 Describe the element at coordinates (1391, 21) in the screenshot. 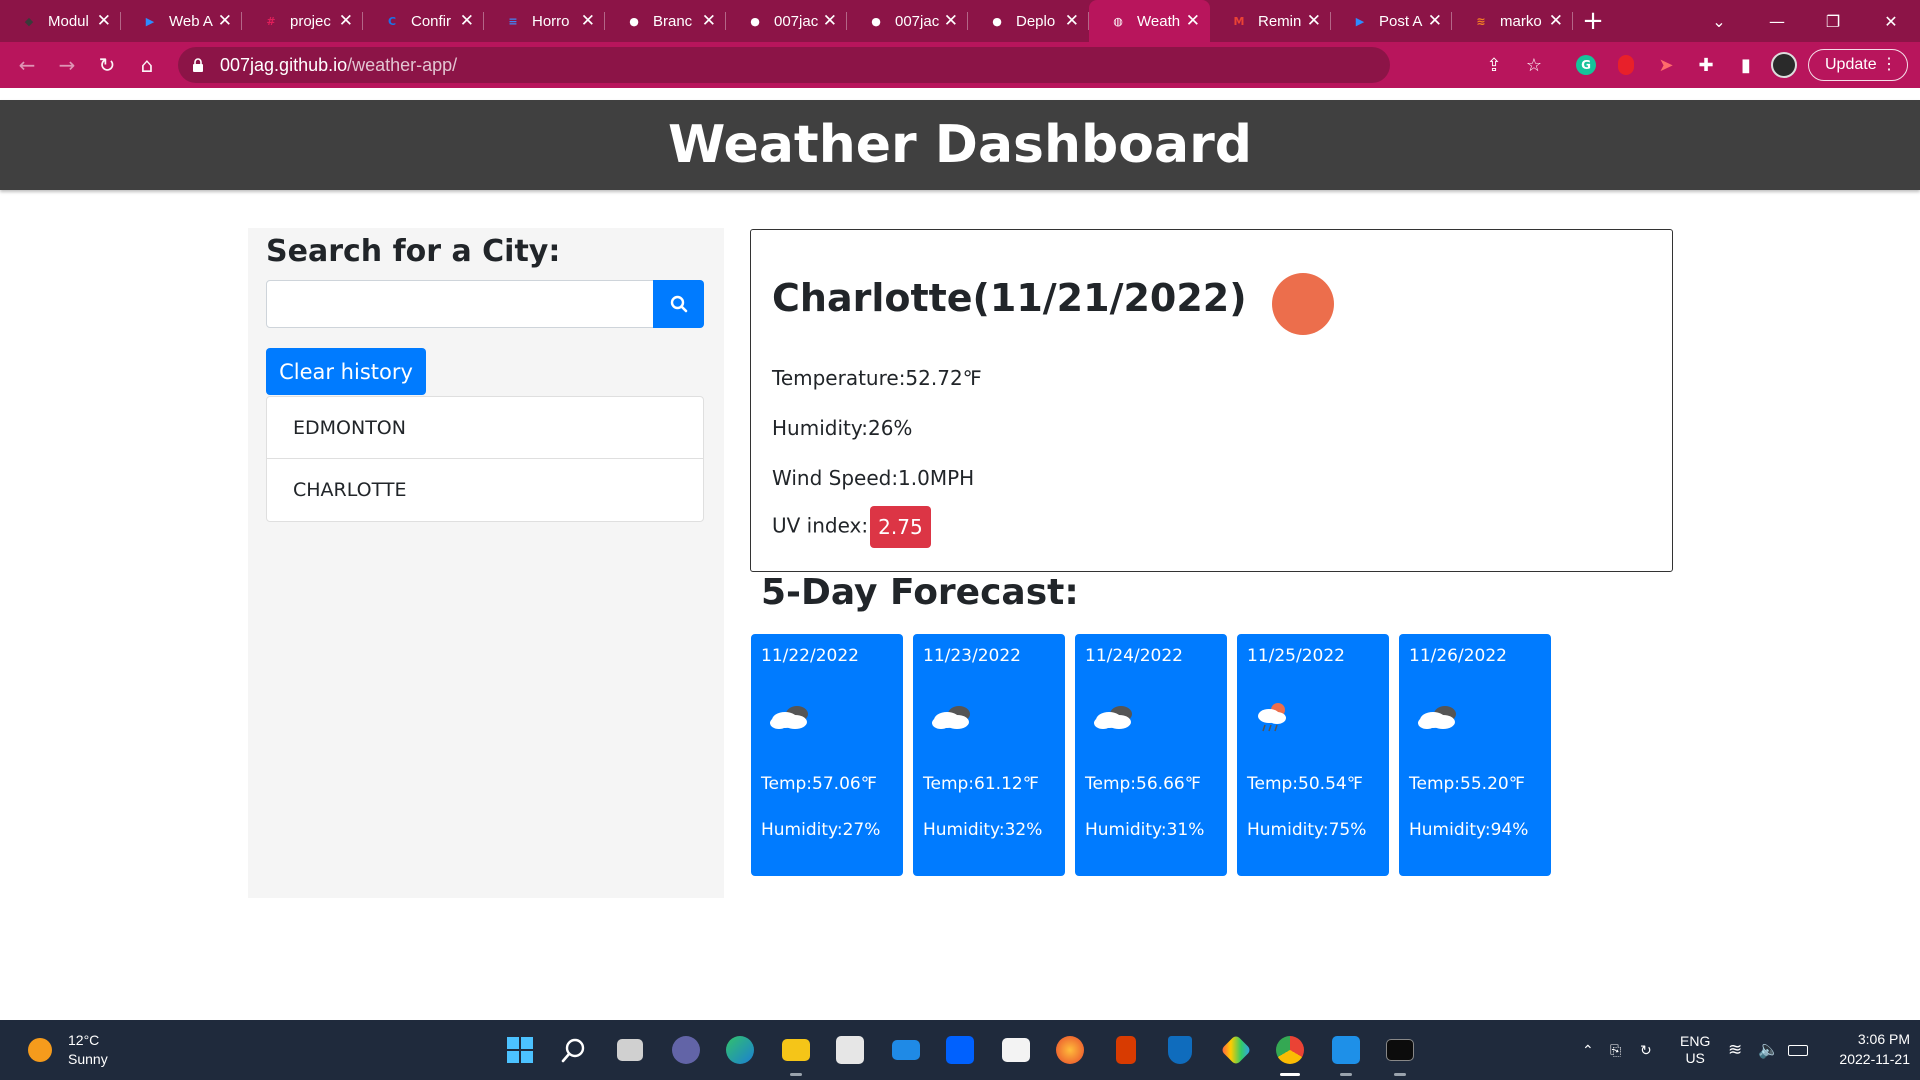

I see `browser-tab: ▶ Post A ✕` at that location.